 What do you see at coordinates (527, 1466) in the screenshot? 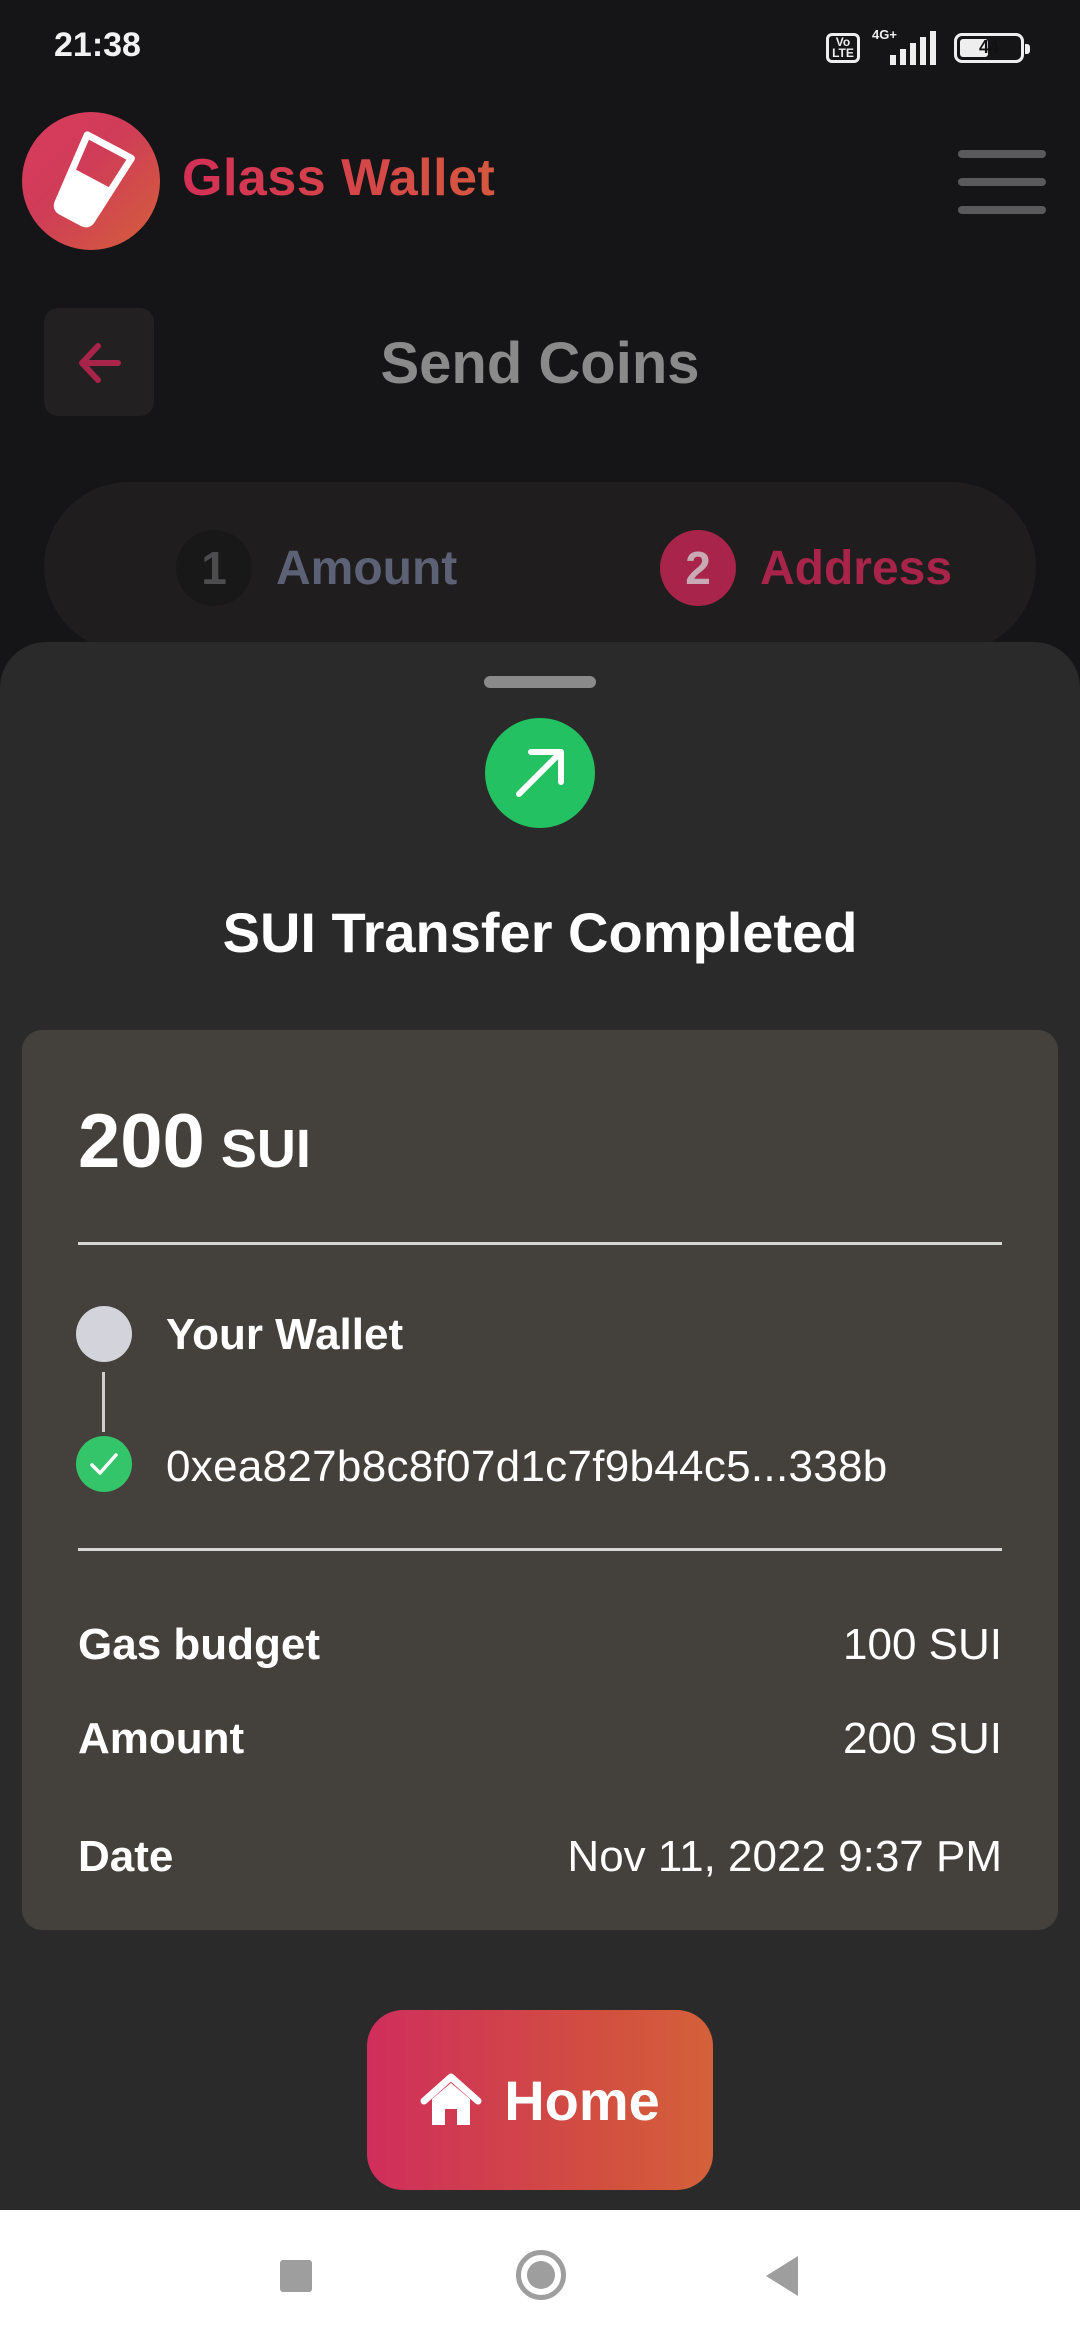
I see `recipient-address: 0xea827b8c8f07d1c7f9b44c5...338b` at bounding box center [527, 1466].